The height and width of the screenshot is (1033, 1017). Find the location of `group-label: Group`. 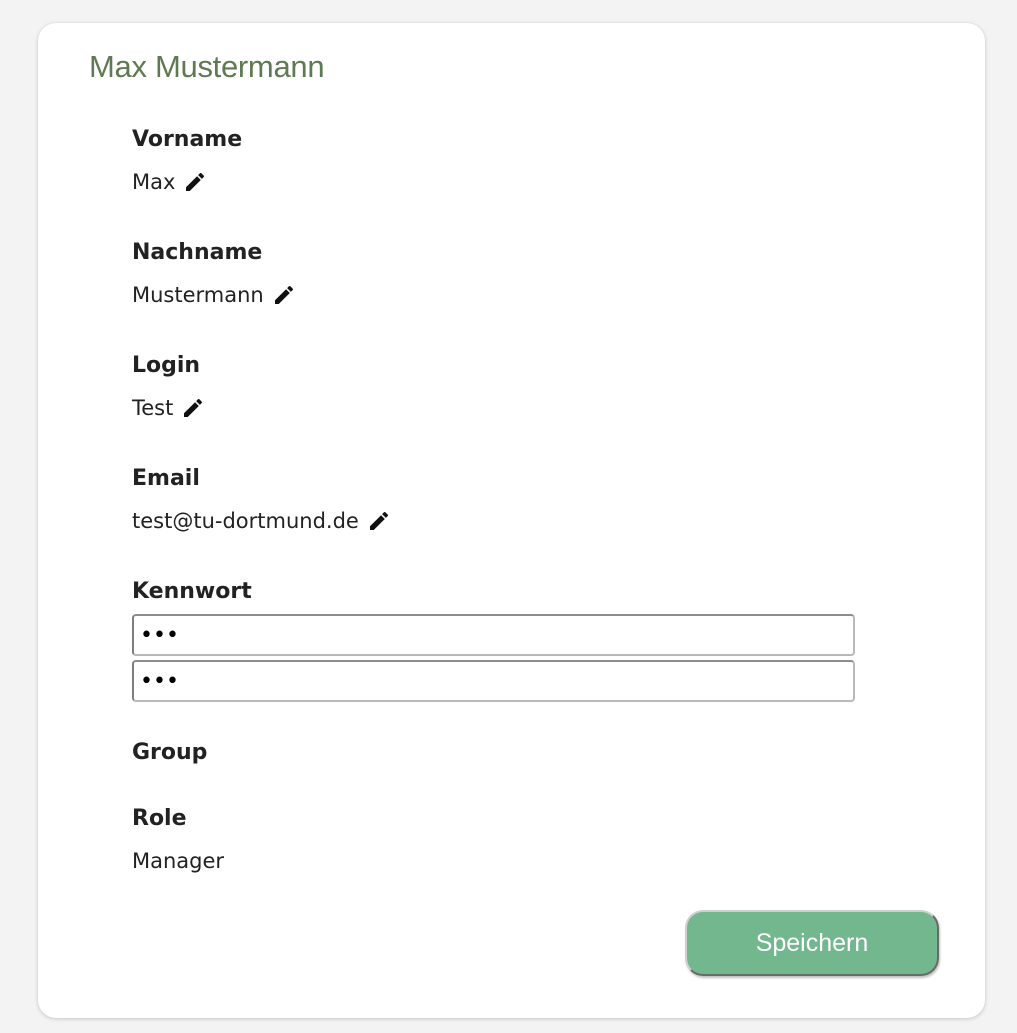

group-label: Group is located at coordinates (170, 752).